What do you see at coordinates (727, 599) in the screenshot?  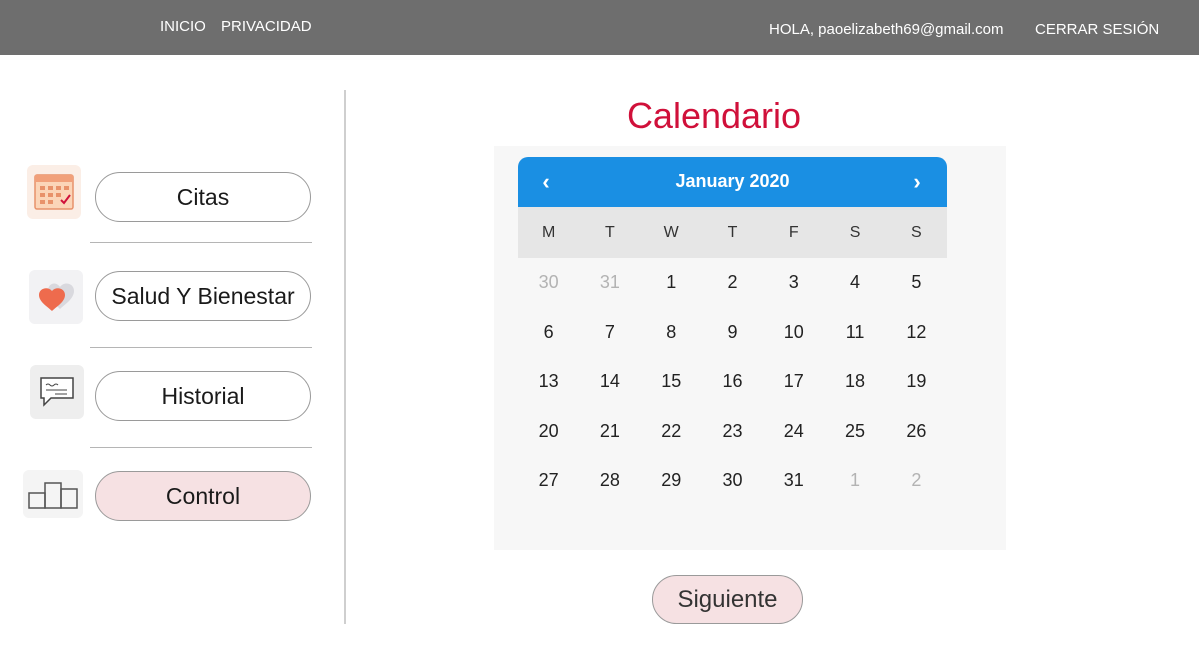 I see `siguiente-button: Siguiente` at bounding box center [727, 599].